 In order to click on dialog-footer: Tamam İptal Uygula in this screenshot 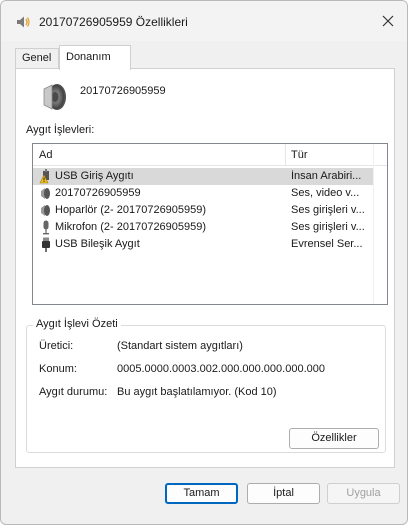, I will do `click(204, 497)`.